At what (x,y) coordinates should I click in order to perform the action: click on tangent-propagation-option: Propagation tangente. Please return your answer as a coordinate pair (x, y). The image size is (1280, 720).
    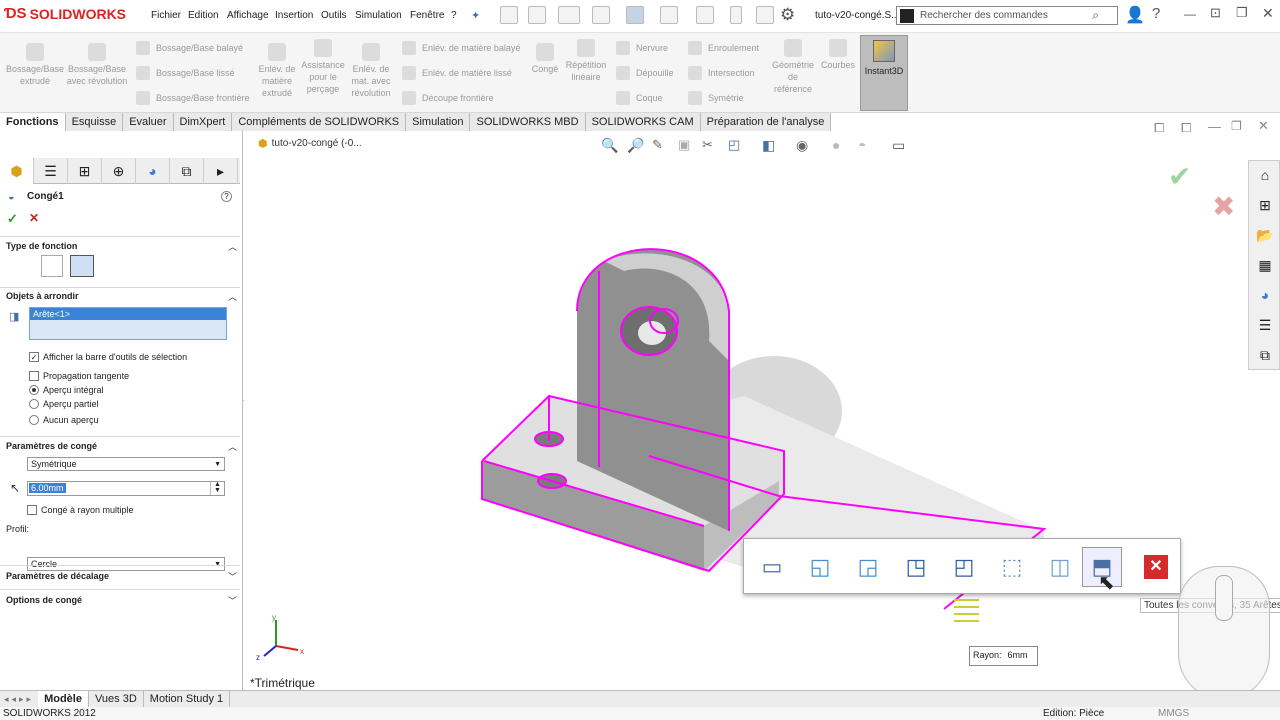
    Looking at the image, I should click on (79, 376).